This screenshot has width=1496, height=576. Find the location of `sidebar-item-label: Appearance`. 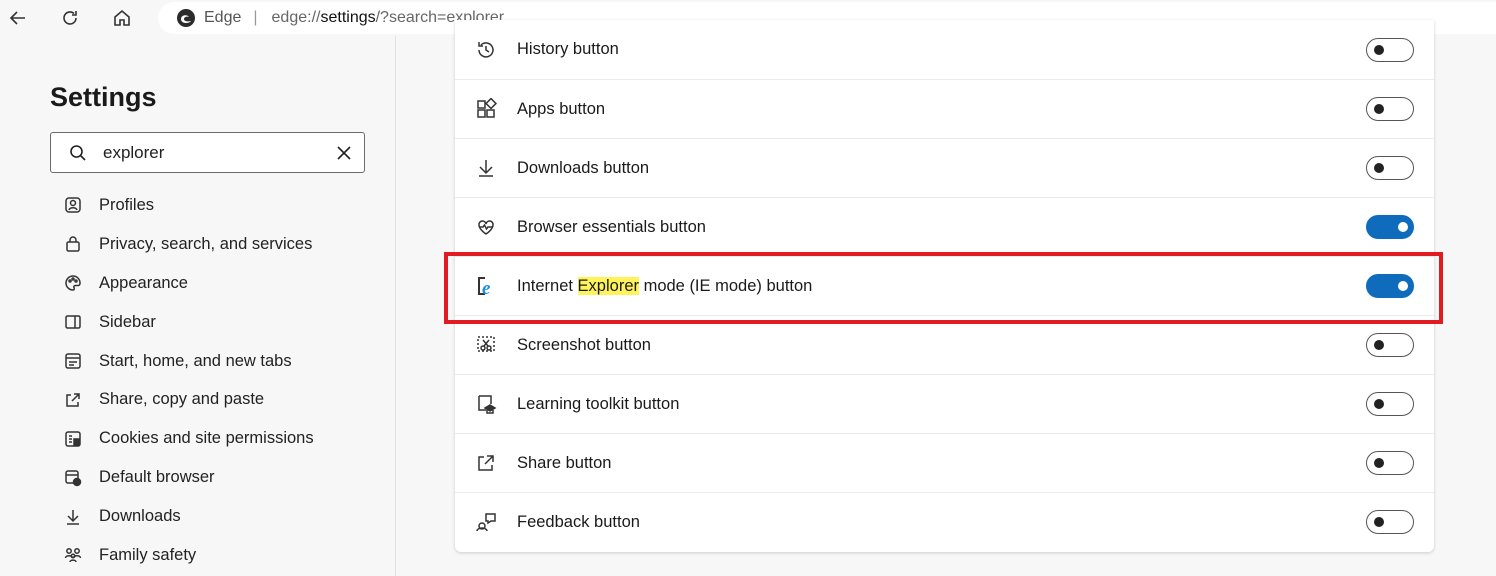

sidebar-item-label: Appearance is located at coordinates (143, 282).